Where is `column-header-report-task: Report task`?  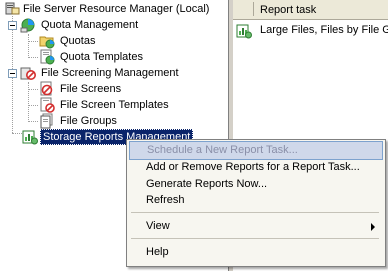 column-header-report-task: Report task is located at coordinates (288, 10).